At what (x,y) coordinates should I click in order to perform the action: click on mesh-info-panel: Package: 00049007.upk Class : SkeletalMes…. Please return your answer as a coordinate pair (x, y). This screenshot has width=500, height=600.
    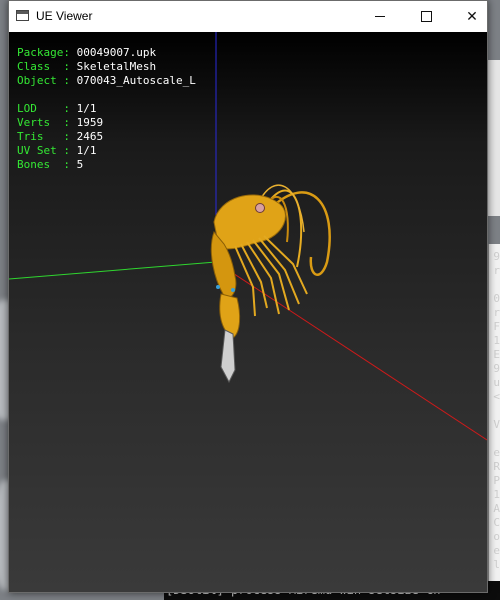
    Looking at the image, I should click on (106, 109).